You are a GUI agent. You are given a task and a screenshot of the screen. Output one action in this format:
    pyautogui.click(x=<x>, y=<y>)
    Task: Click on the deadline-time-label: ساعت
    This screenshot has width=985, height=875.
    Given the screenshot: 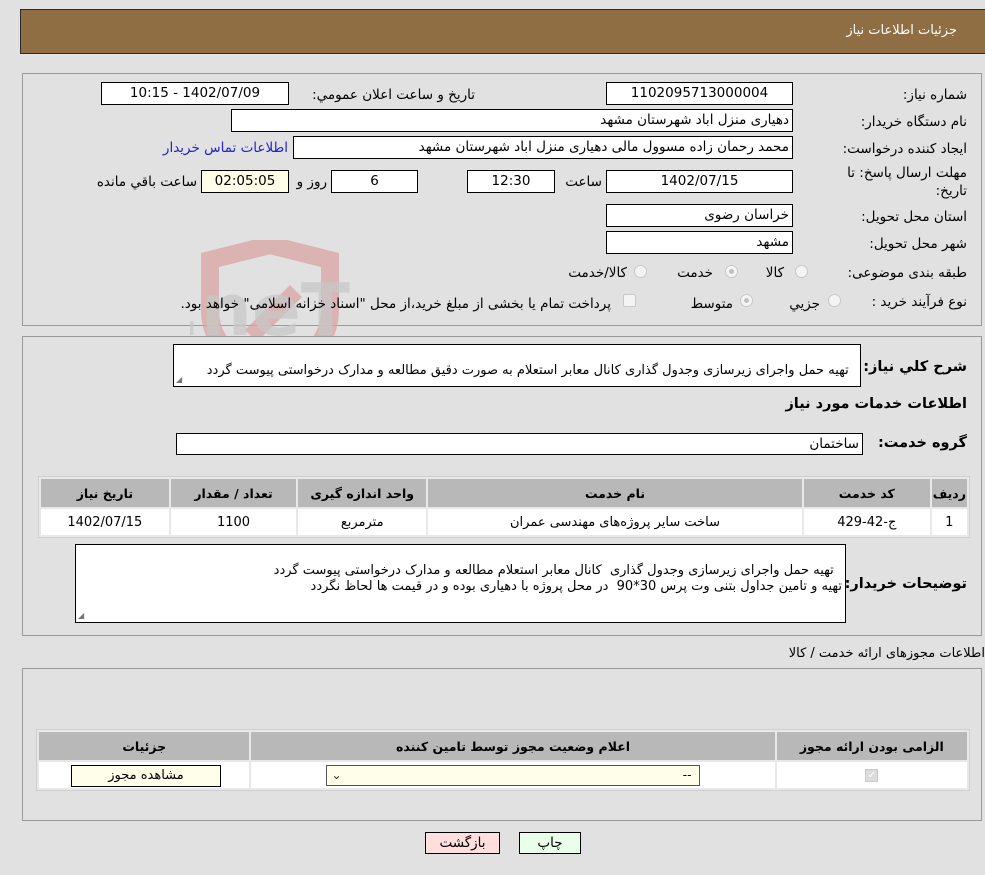 What is the action you would take?
    pyautogui.click(x=583, y=182)
    